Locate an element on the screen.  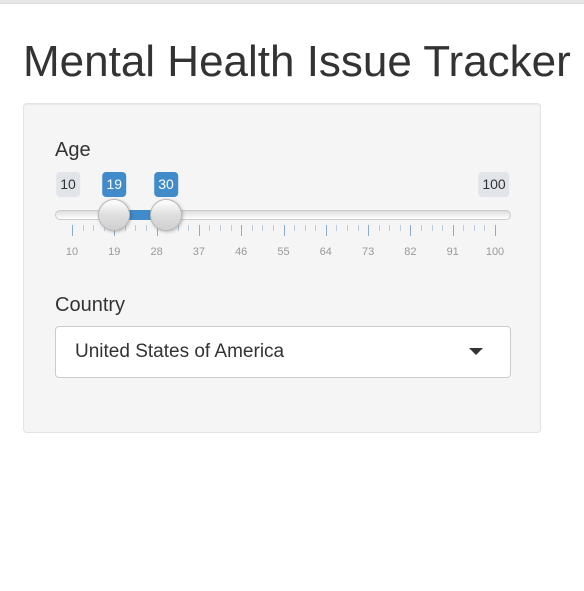
age-range-slider: 10 100 19 30 10 19 28 37 46 55 64 73 82 91 100 is located at coordinates (283, 217).